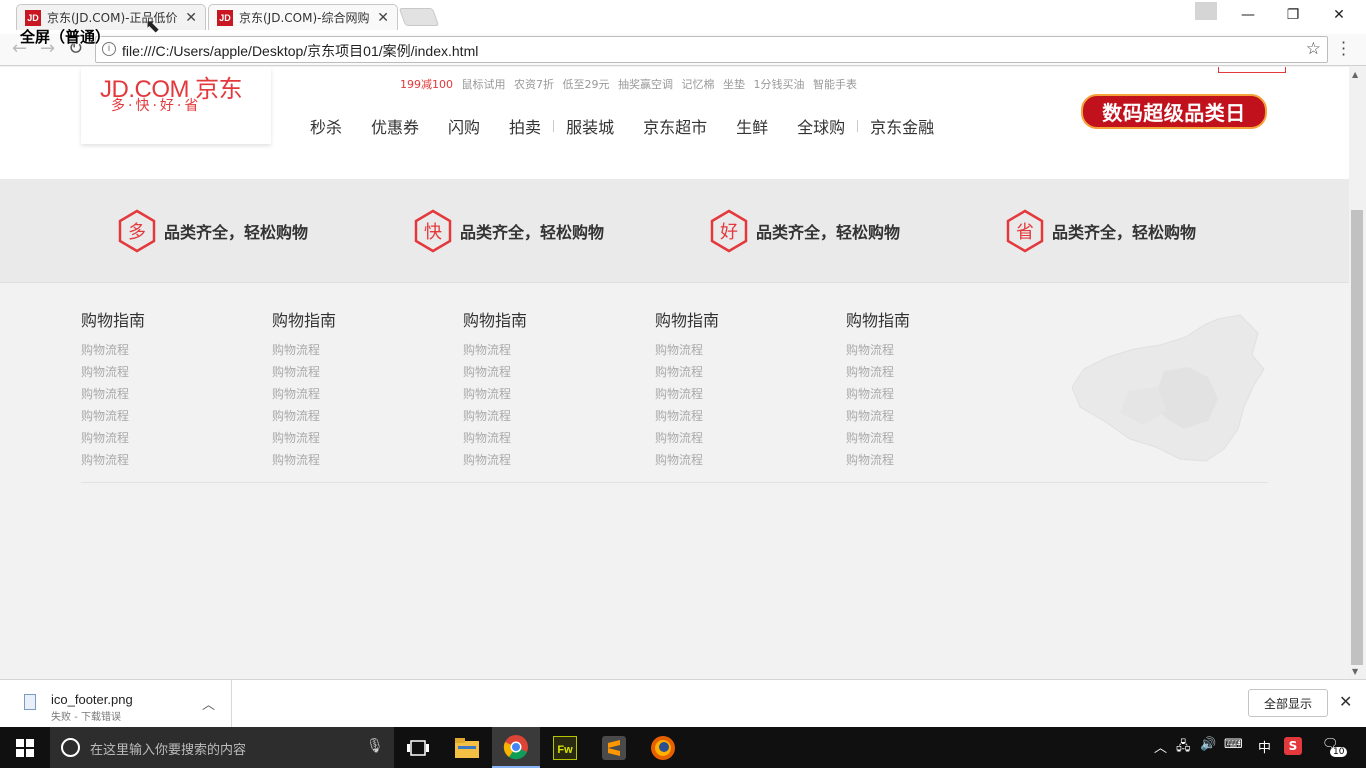 The height and width of the screenshot is (768, 1366). What do you see at coordinates (222, 747) in the screenshot?
I see `taskbar-search: 在这里输入你要搜索的内容 🎙` at bounding box center [222, 747].